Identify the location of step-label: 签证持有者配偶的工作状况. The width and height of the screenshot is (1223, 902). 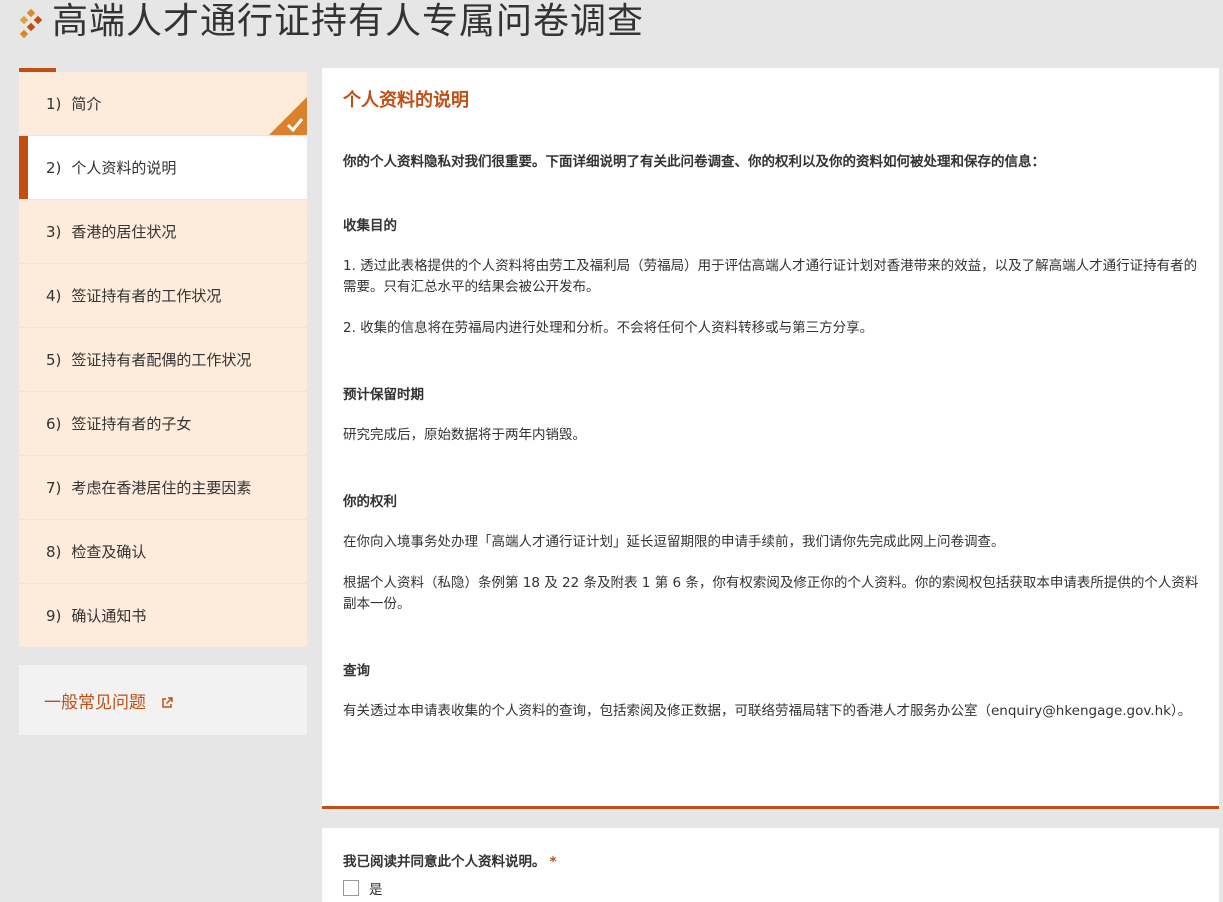
(161, 360).